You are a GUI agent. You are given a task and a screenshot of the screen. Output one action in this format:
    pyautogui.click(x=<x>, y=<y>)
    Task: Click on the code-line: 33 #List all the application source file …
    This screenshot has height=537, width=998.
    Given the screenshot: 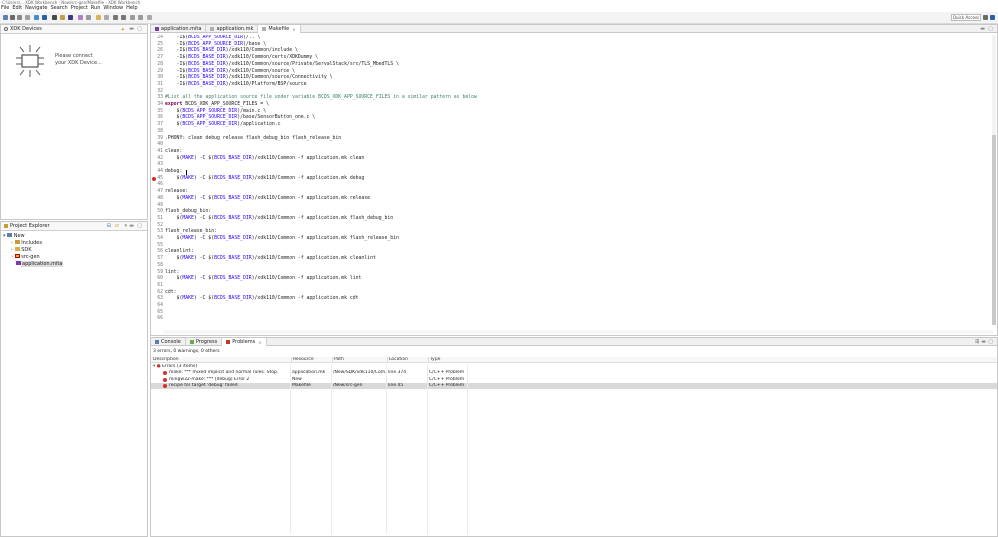 What is the action you would take?
    pyautogui.click(x=568, y=98)
    